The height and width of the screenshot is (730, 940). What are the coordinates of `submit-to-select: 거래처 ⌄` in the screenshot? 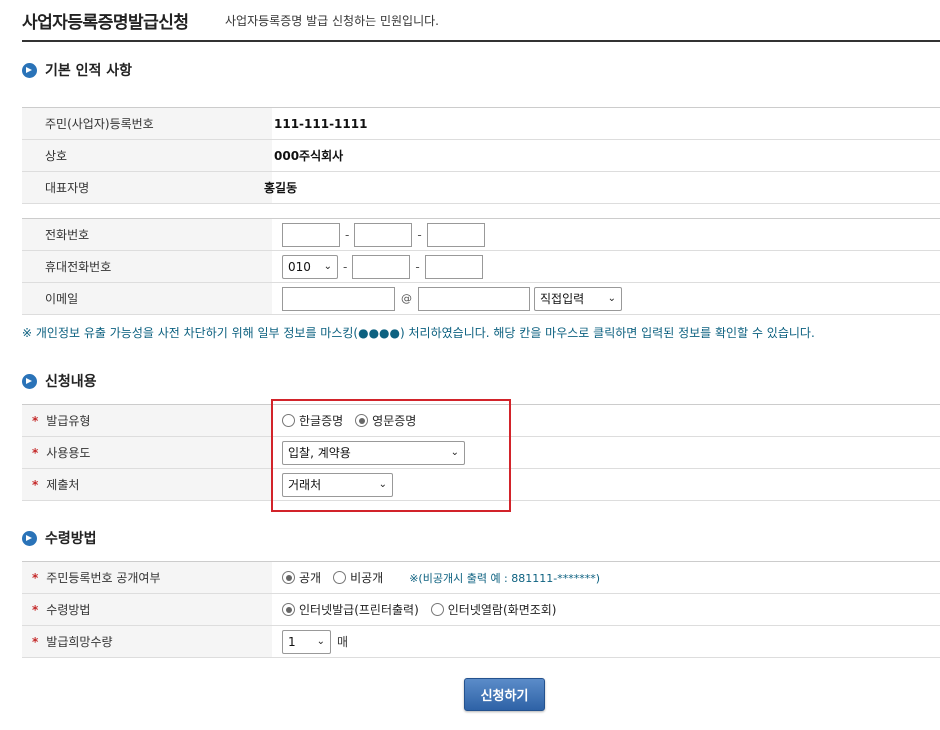 It's located at (337, 484).